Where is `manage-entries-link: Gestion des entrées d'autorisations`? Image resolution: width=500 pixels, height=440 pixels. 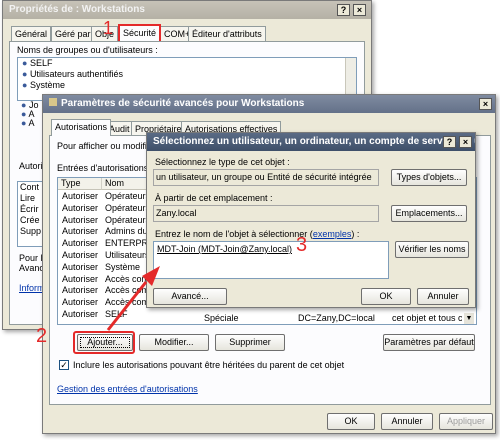
manage-entries-link: Gestion des entrées d'autorisations is located at coordinates (127, 389).